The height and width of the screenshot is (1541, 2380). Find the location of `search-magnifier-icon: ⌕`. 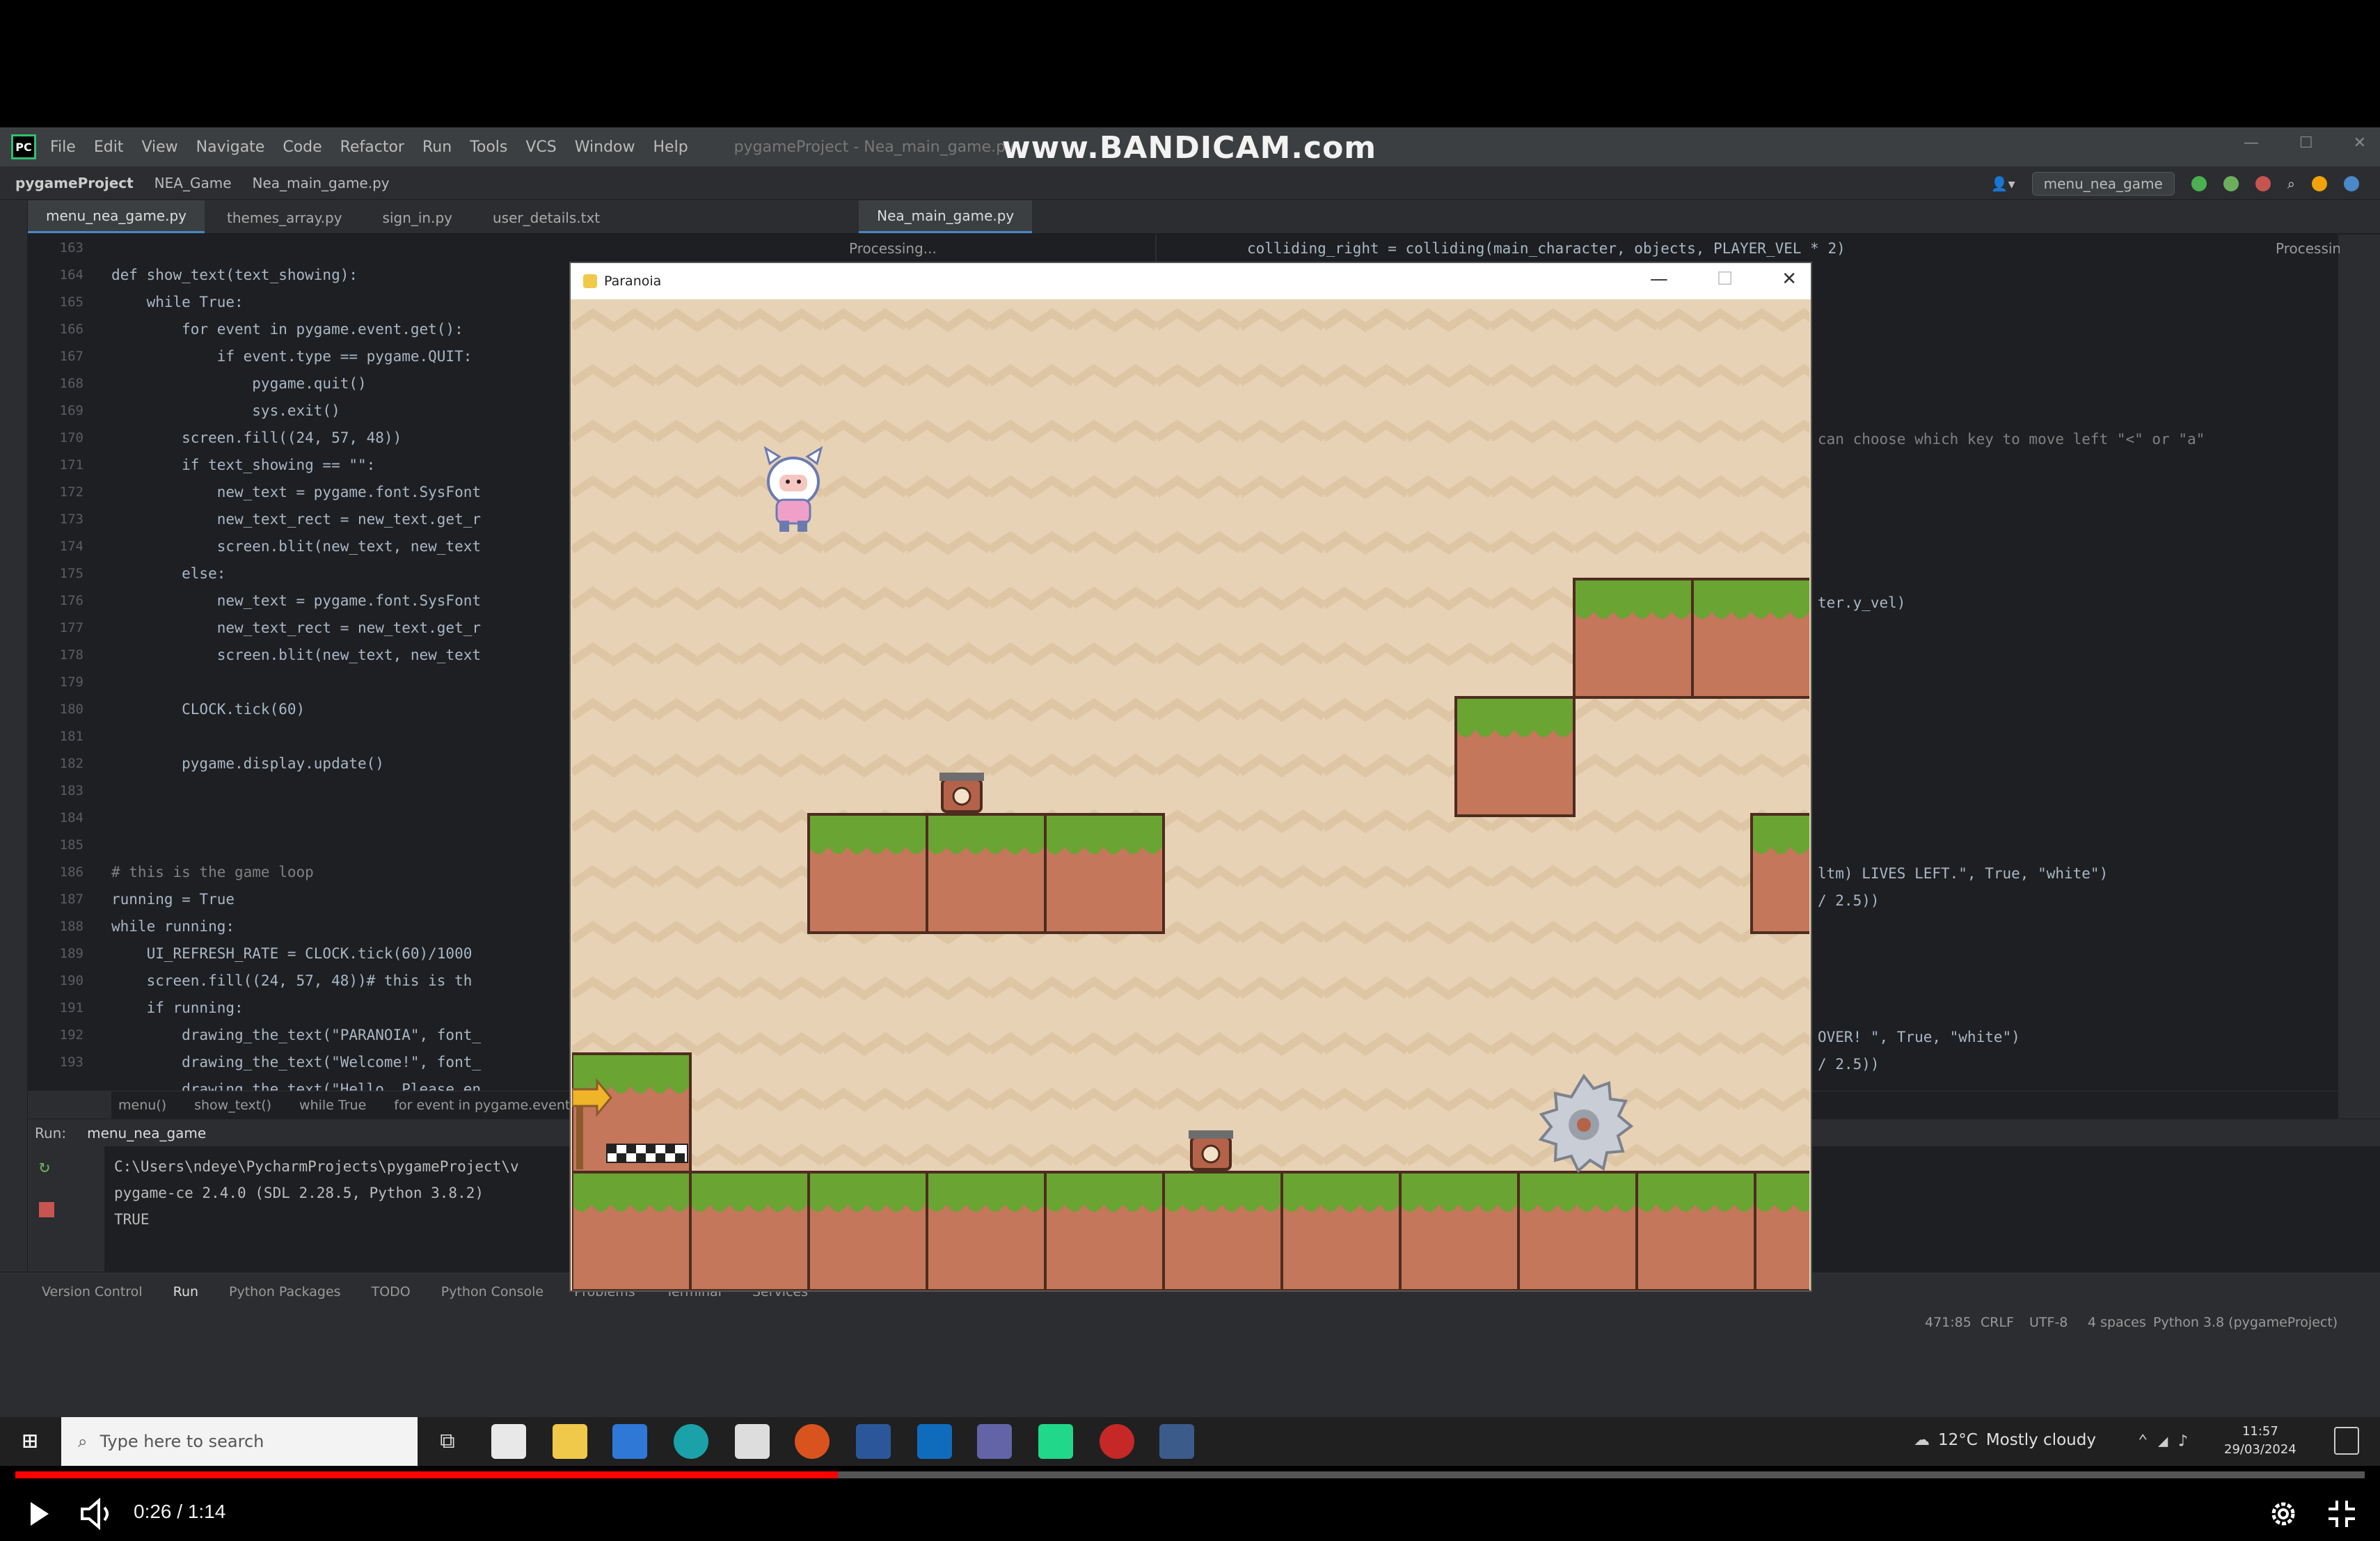

search-magnifier-icon: ⌕ is located at coordinates (83, 1441).